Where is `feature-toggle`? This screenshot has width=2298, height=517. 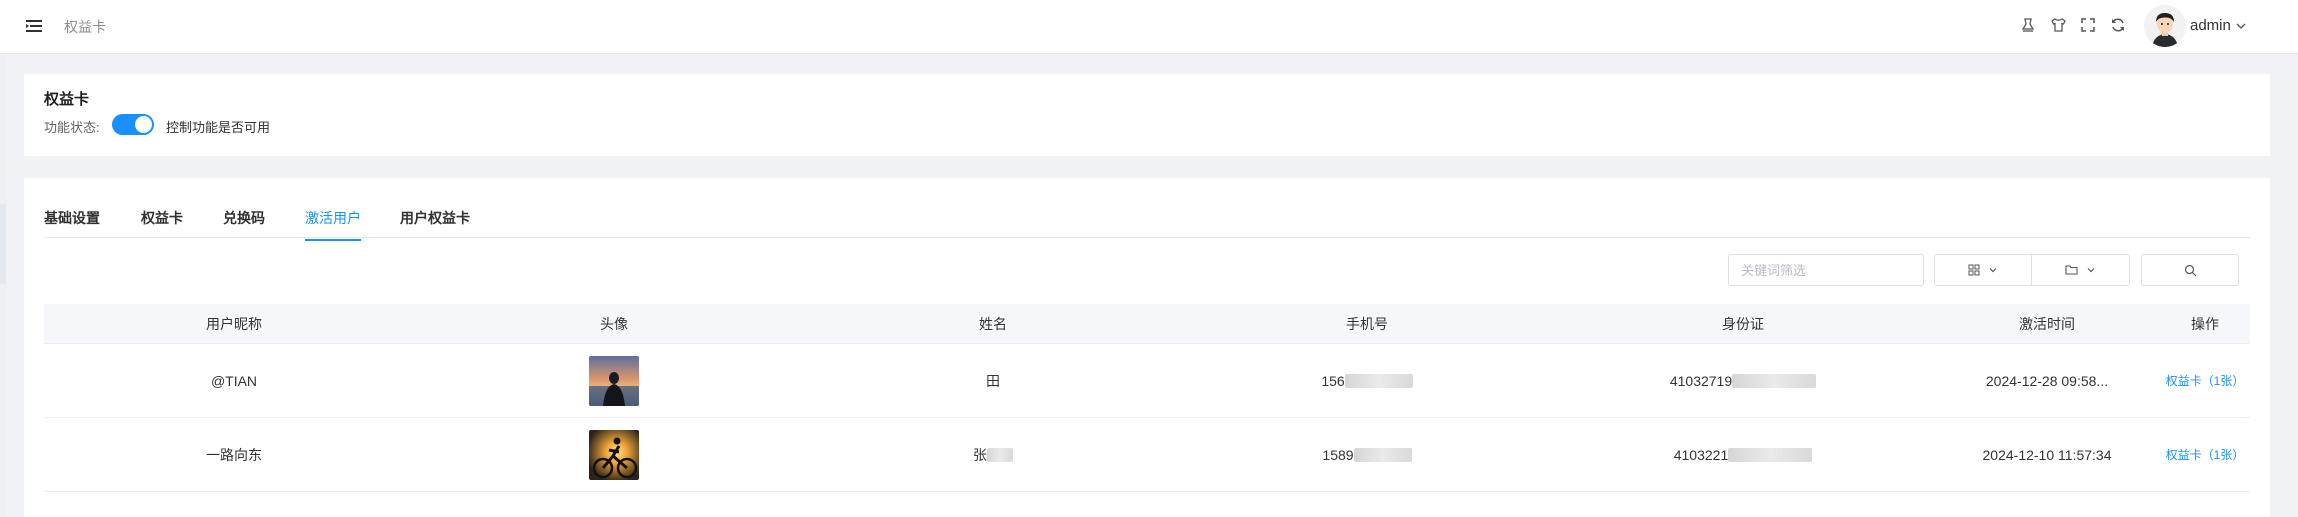
feature-toggle is located at coordinates (133, 124).